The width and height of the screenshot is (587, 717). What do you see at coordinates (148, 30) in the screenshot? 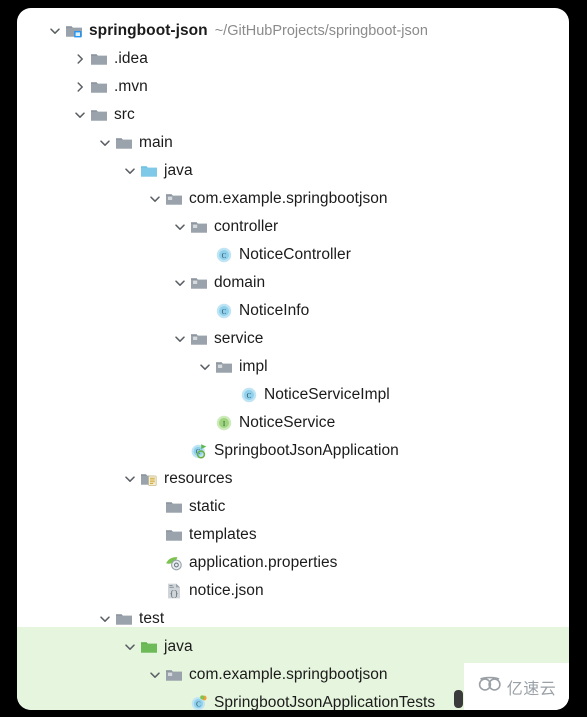
I see `tree-row-label: springboot-json` at bounding box center [148, 30].